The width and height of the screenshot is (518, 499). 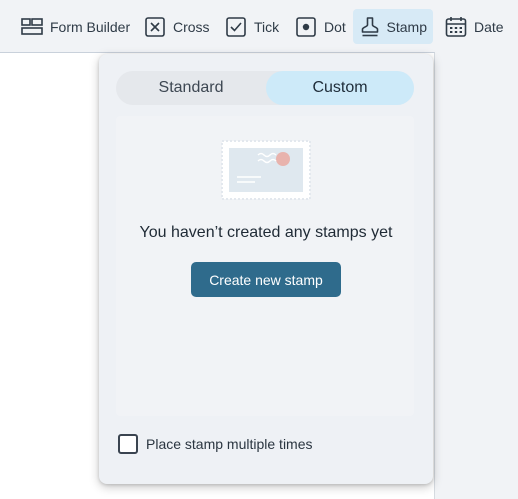 What do you see at coordinates (128, 444) in the screenshot?
I see `place-multiple-checkbox` at bounding box center [128, 444].